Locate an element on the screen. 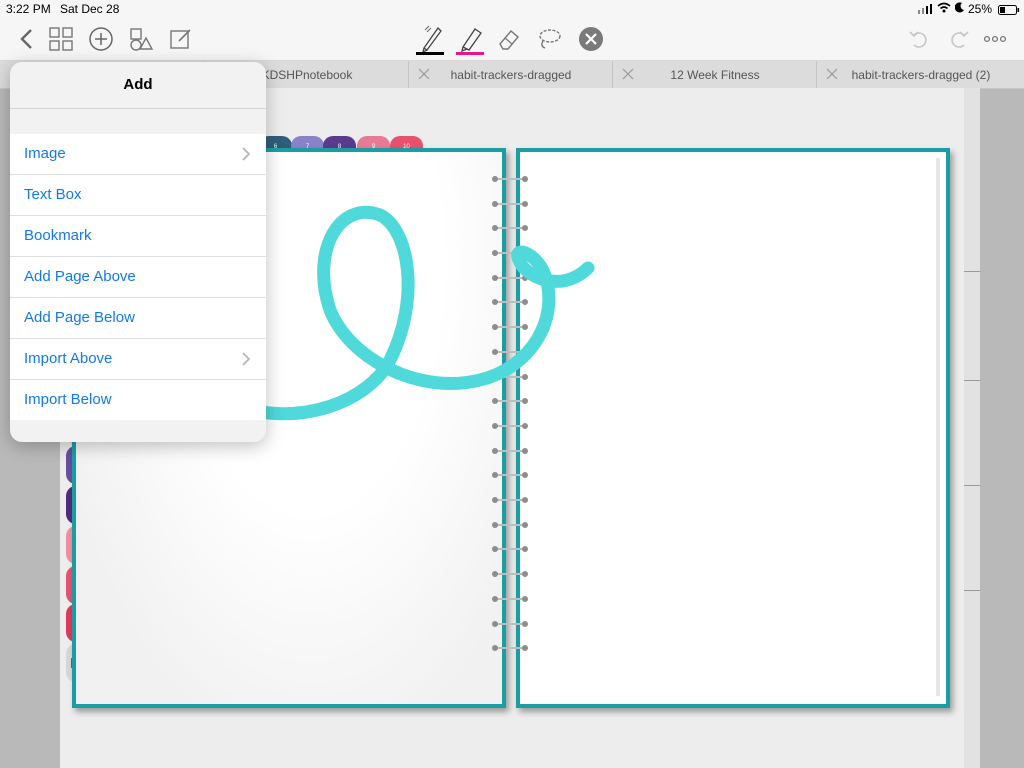 The image size is (1024, 768). menu-item-add-page-above: Add Page Above is located at coordinates (138, 277).